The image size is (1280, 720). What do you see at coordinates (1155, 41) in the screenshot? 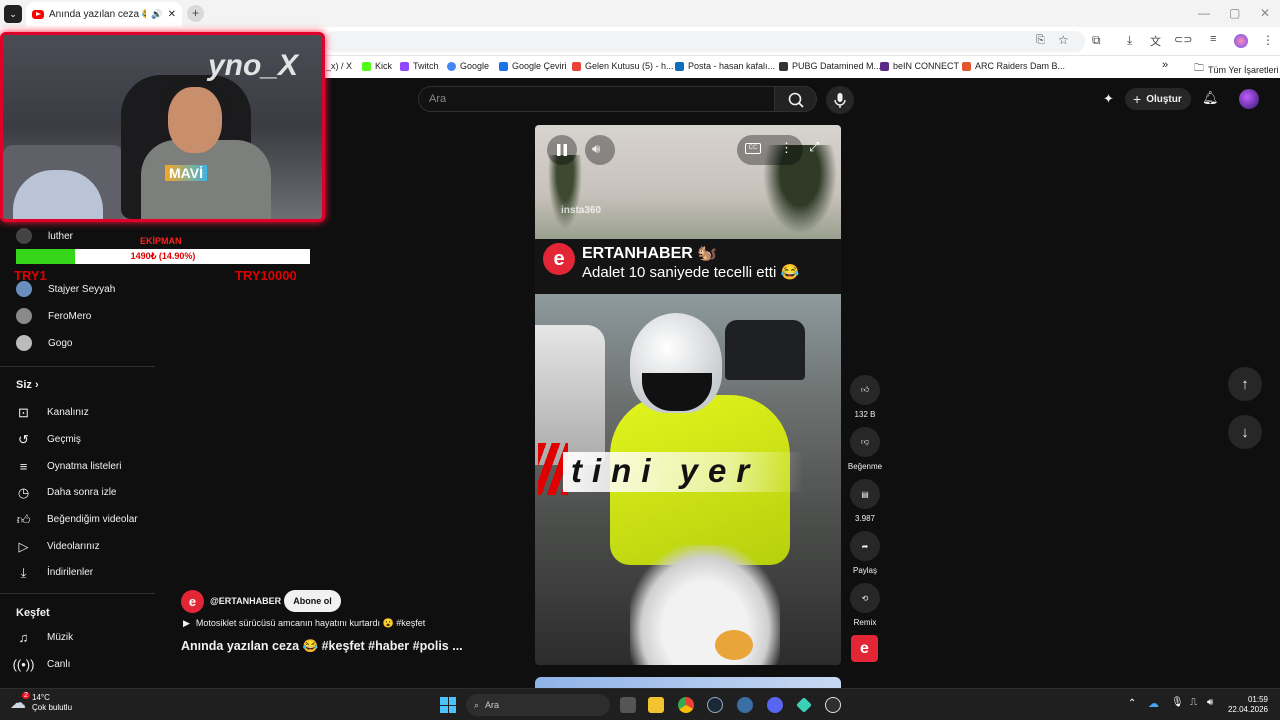
I see `translate-icon: 文` at bounding box center [1155, 41].